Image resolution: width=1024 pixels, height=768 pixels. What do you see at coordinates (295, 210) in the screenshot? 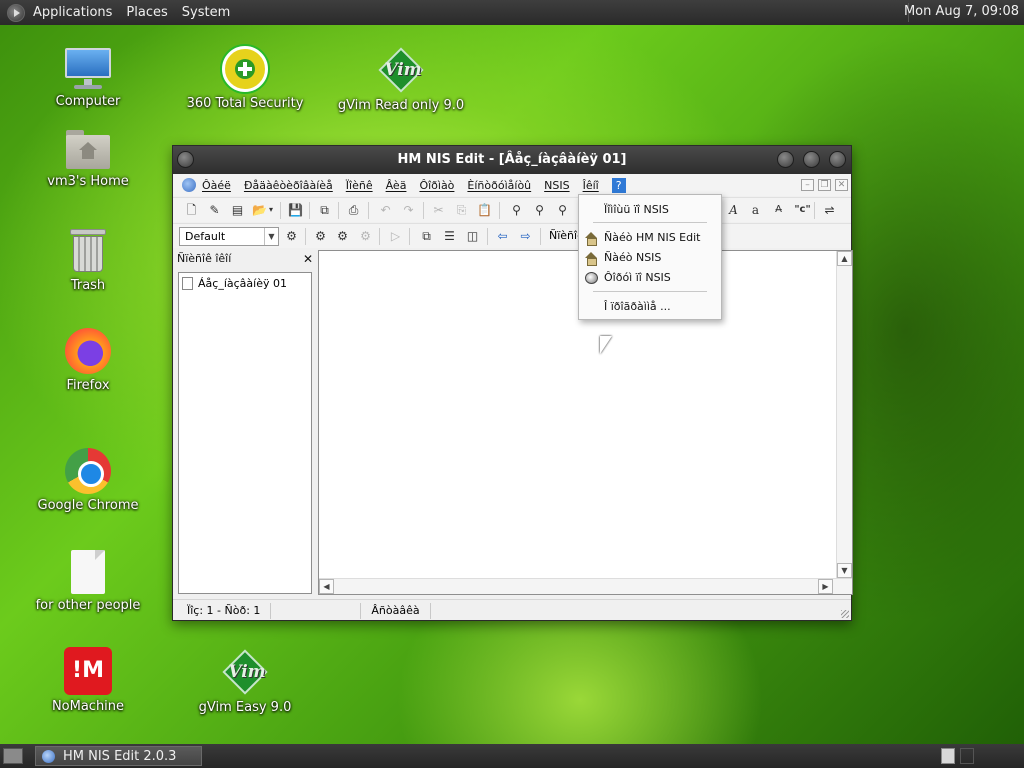
I see `save-icon: 💾` at bounding box center [295, 210].